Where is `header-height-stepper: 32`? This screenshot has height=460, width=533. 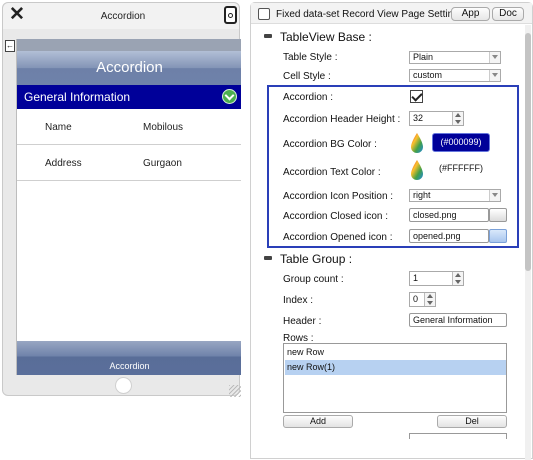
header-height-stepper: 32 is located at coordinates (436, 118).